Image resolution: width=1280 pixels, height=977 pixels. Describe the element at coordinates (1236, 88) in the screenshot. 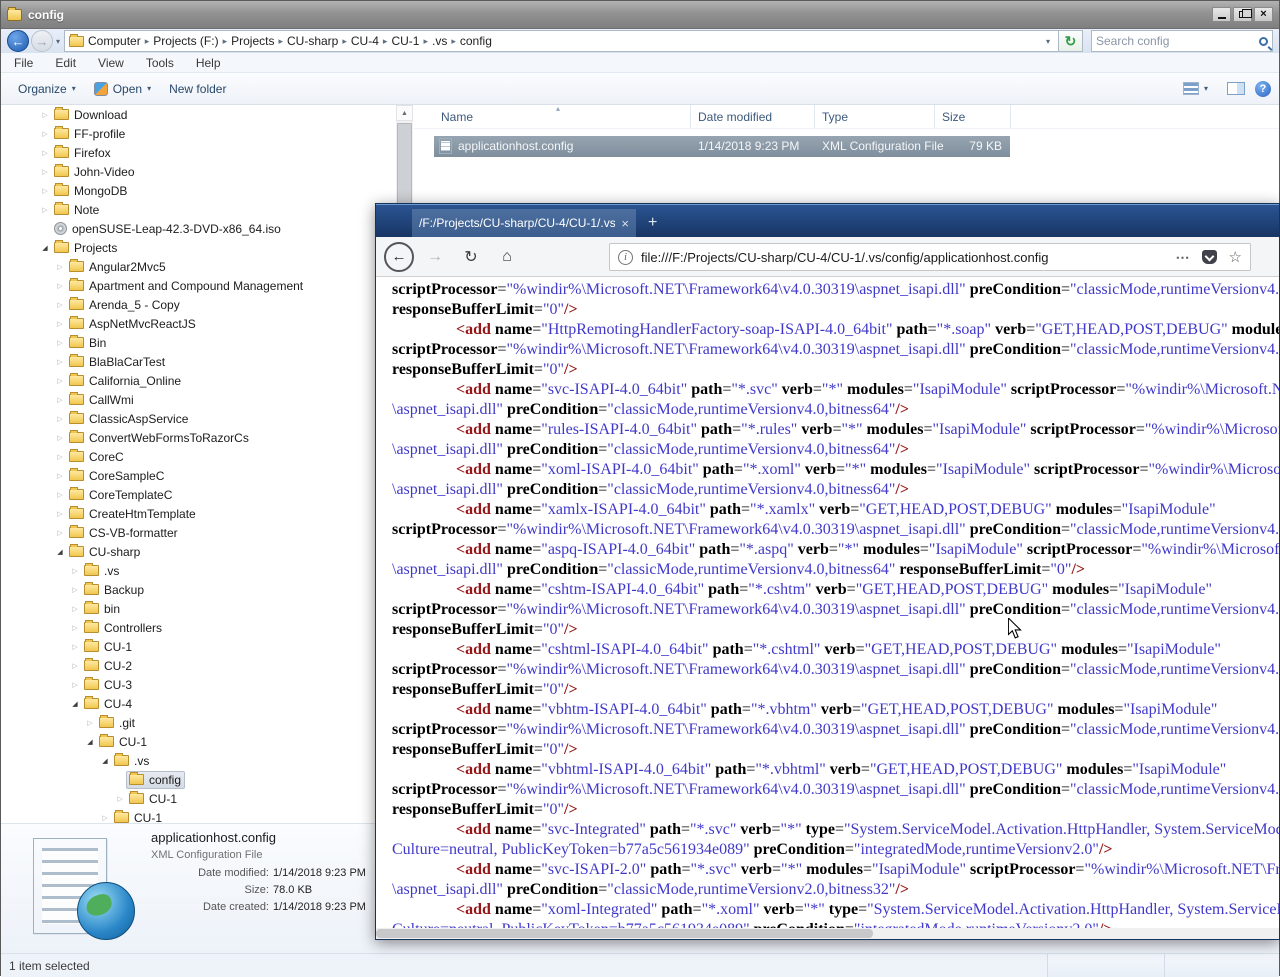

I see `preview-pane-button` at that location.